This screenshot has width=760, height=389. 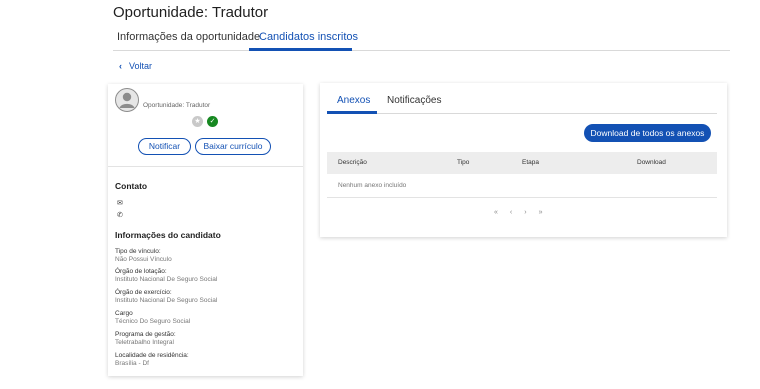 I want to click on field-label-bond-type: Tipo de vínculo:, so click(x=138, y=251).